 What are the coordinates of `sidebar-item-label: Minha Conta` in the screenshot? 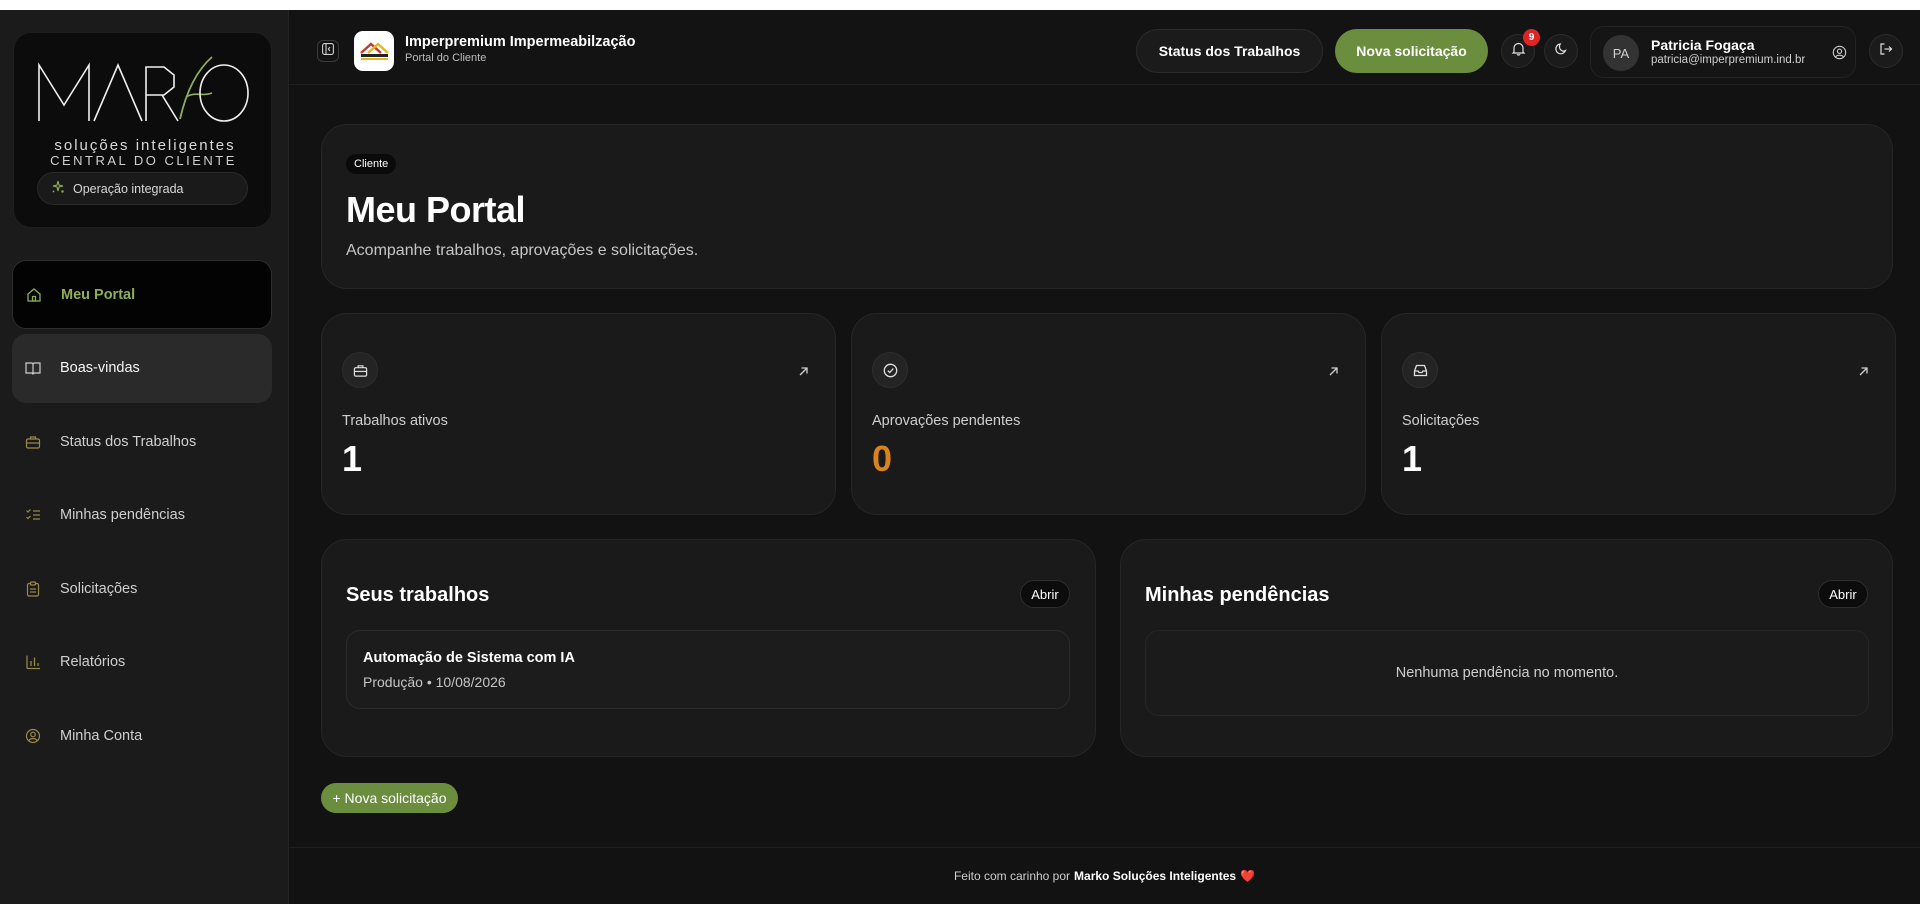 It's located at (101, 735).